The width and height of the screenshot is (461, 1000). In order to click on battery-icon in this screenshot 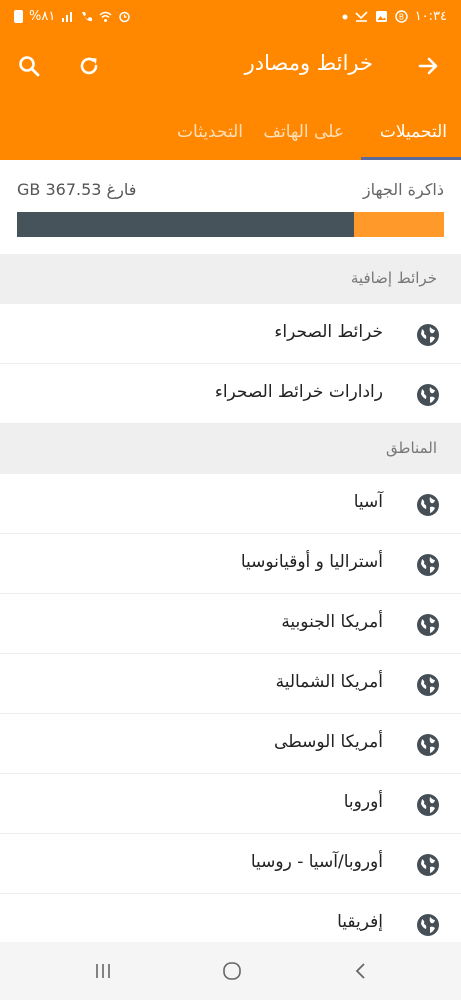, I will do `click(18, 16)`.